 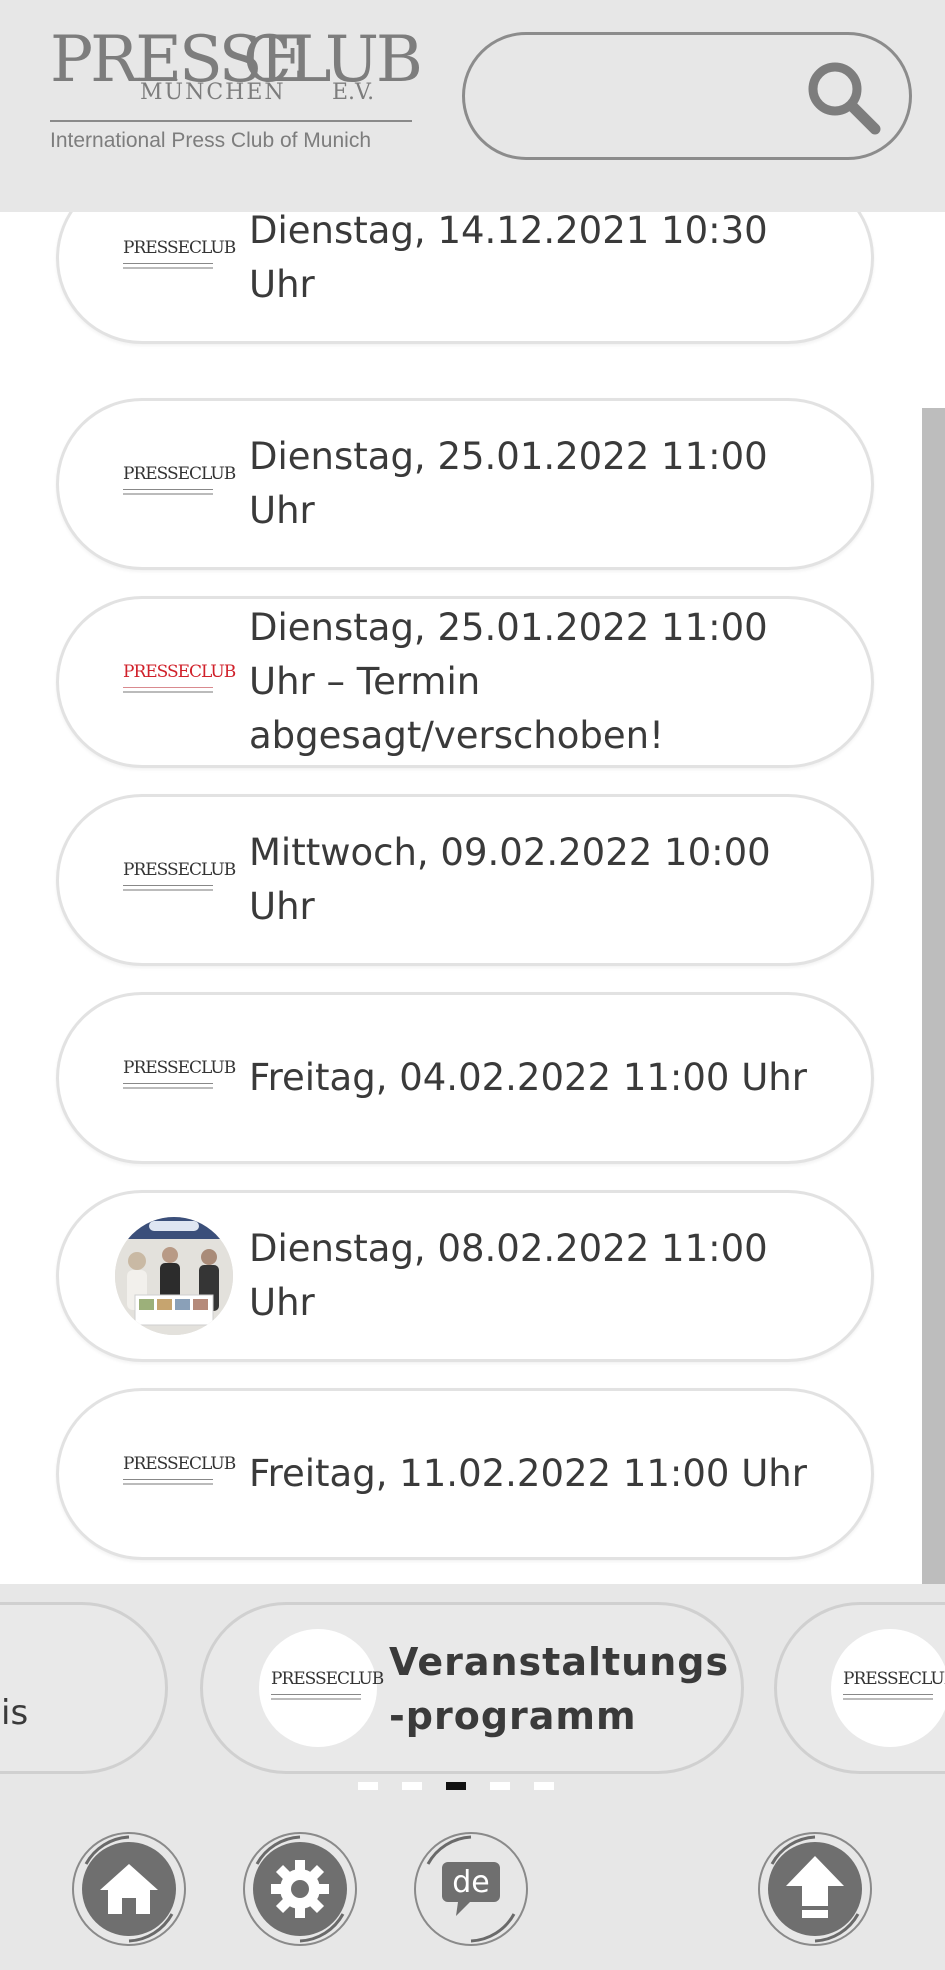 What do you see at coordinates (508, 483) in the screenshot?
I see `event-date: Dienstag, 25.01.2022 11:00 Uhr` at bounding box center [508, 483].